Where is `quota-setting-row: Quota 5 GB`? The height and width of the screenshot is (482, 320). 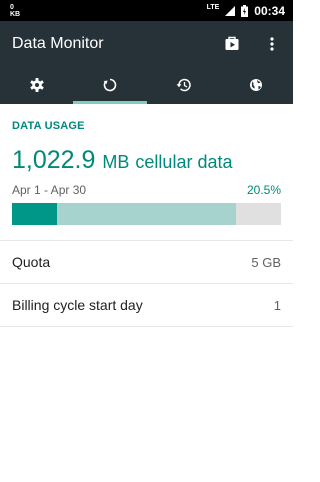 quota-setting-row: Quota 5 GB is located at coordinates (146, 262).